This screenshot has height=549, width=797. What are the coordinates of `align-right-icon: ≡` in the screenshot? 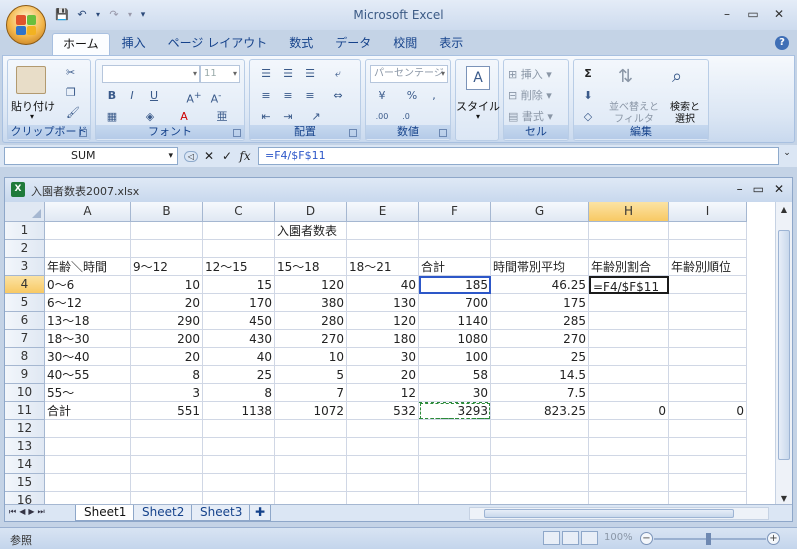 It's located at (310, 96).